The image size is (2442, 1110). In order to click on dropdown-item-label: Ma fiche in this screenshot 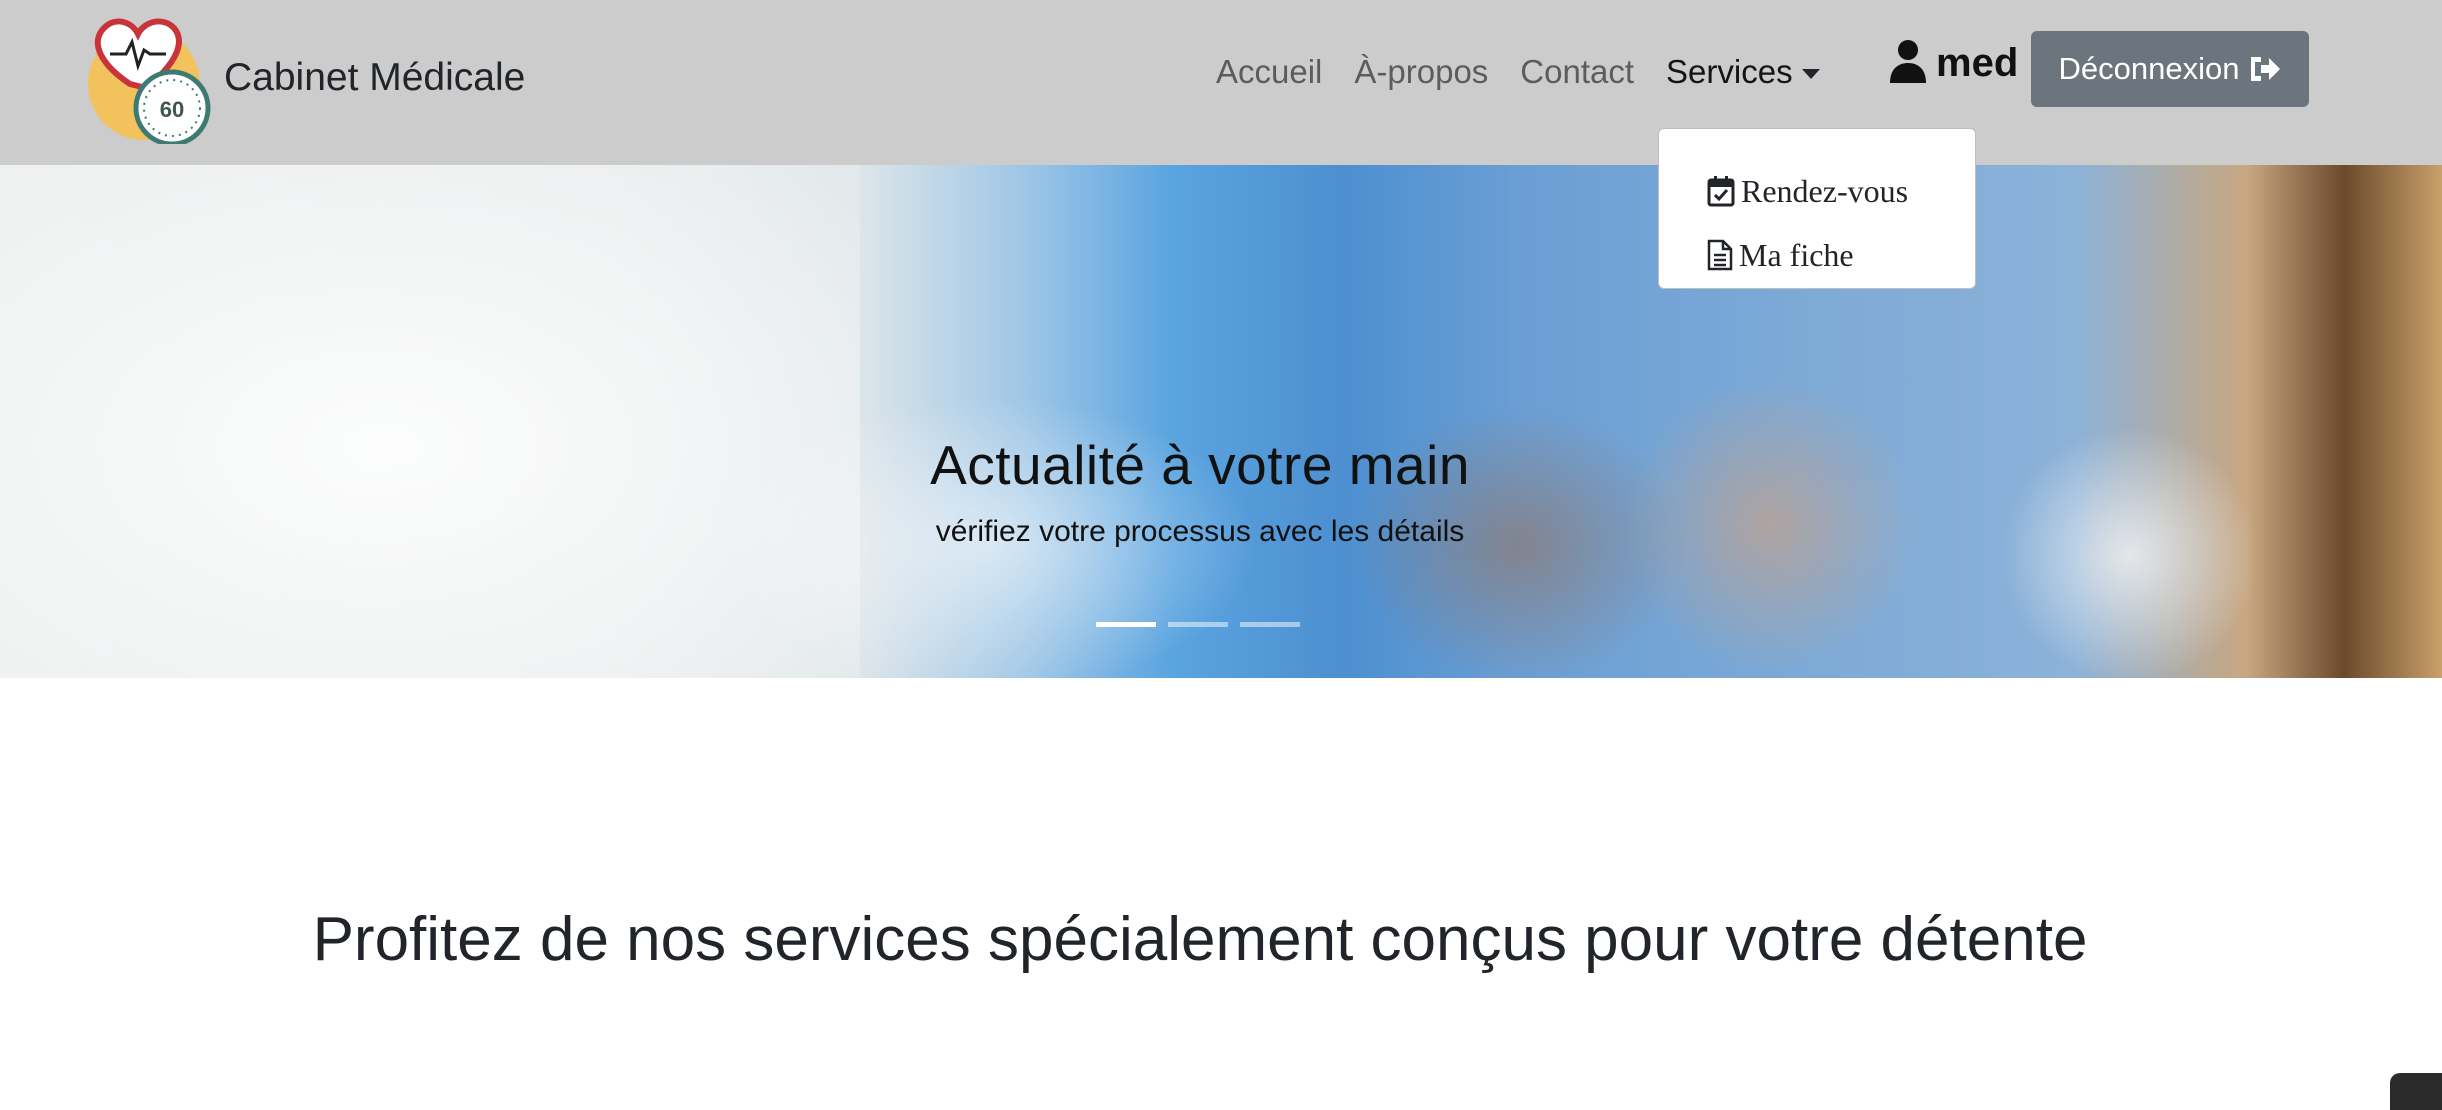, I will do `click(1796, 254)`.